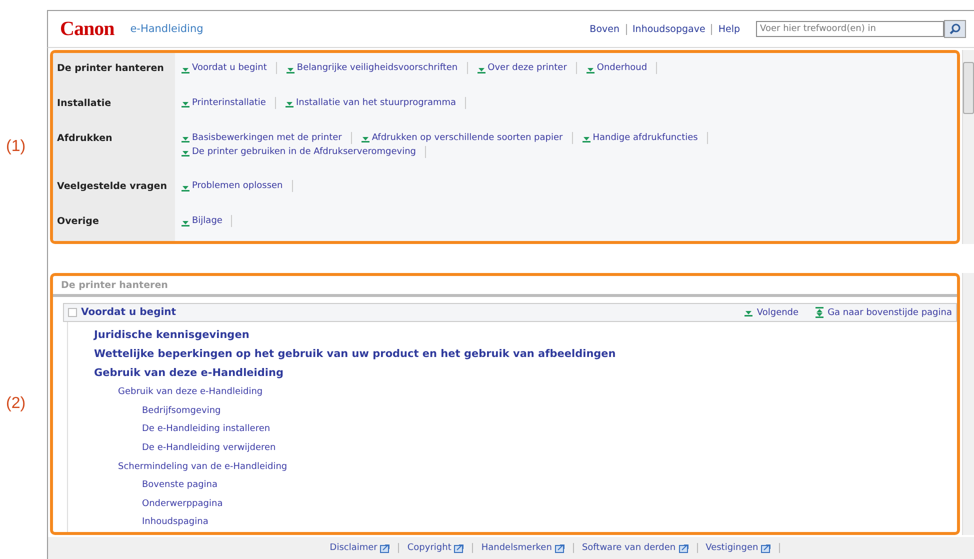 The width and height of the screenshot is (974, 559). Describe the element at coordinates (732, 548) in the screenshot. I see `footer-link: Vestigingen` at that location.